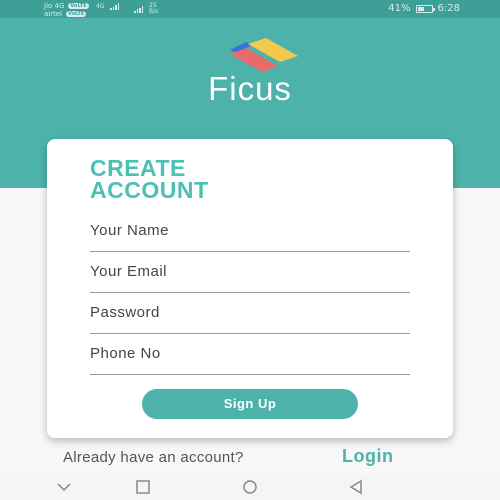  I want to click on form-title-line1: CREATE, so click(138, 168).